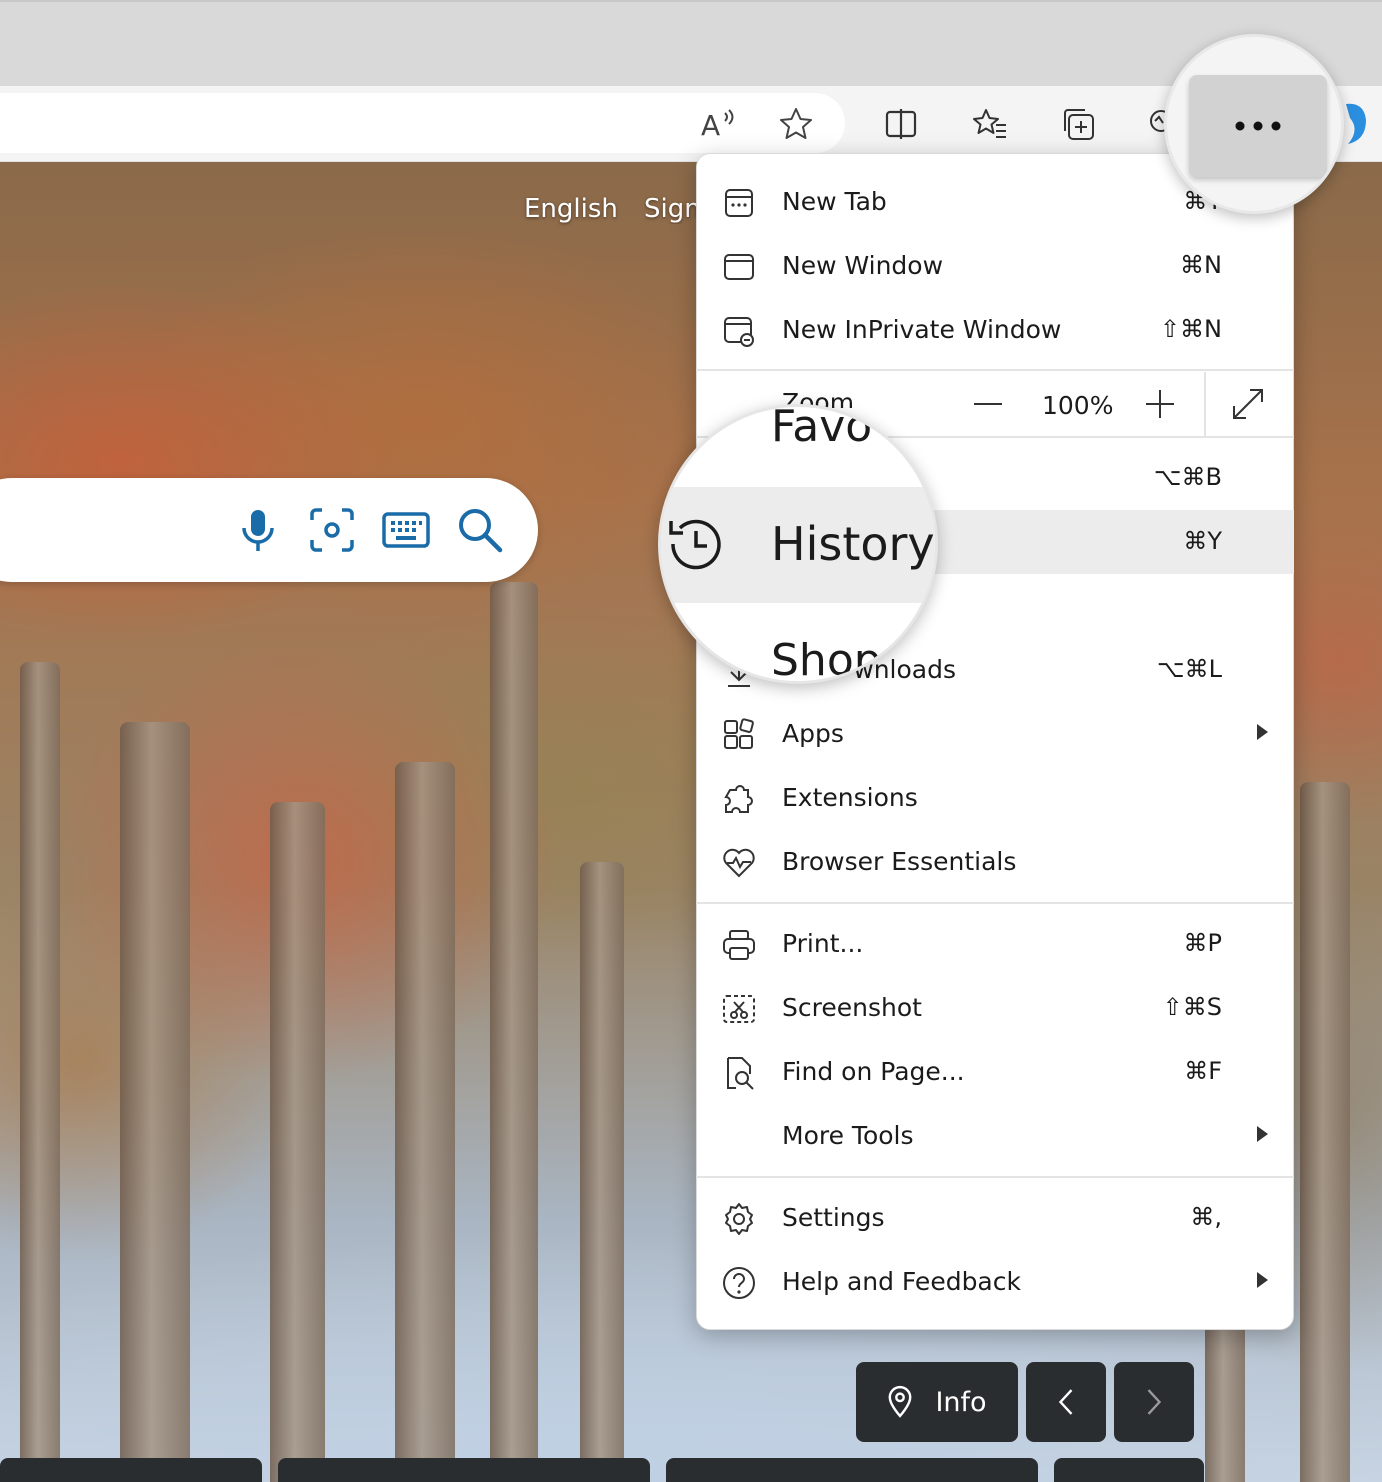  I want to click on zoom-out-button, so click(988, 404).